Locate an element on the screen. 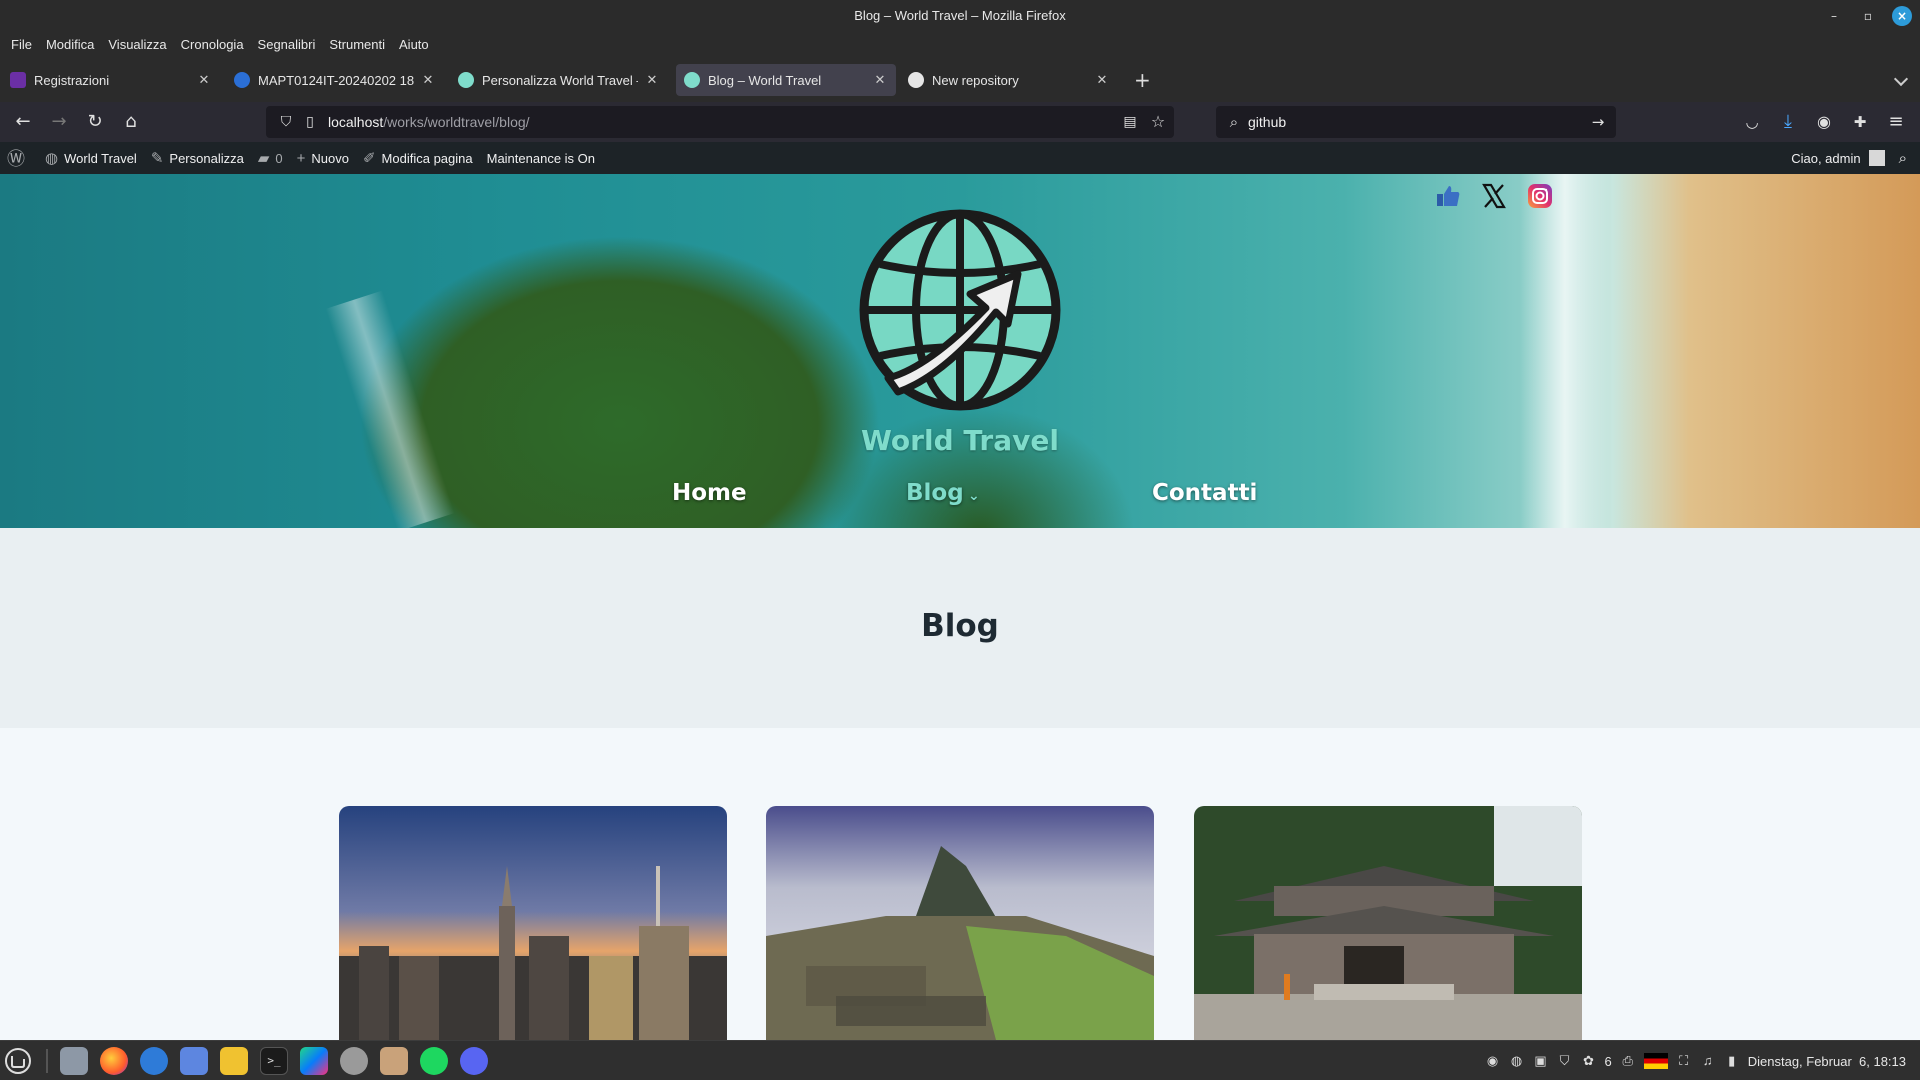  security-tray-icon: ⛉ is located at coordinates (1565, 1061).